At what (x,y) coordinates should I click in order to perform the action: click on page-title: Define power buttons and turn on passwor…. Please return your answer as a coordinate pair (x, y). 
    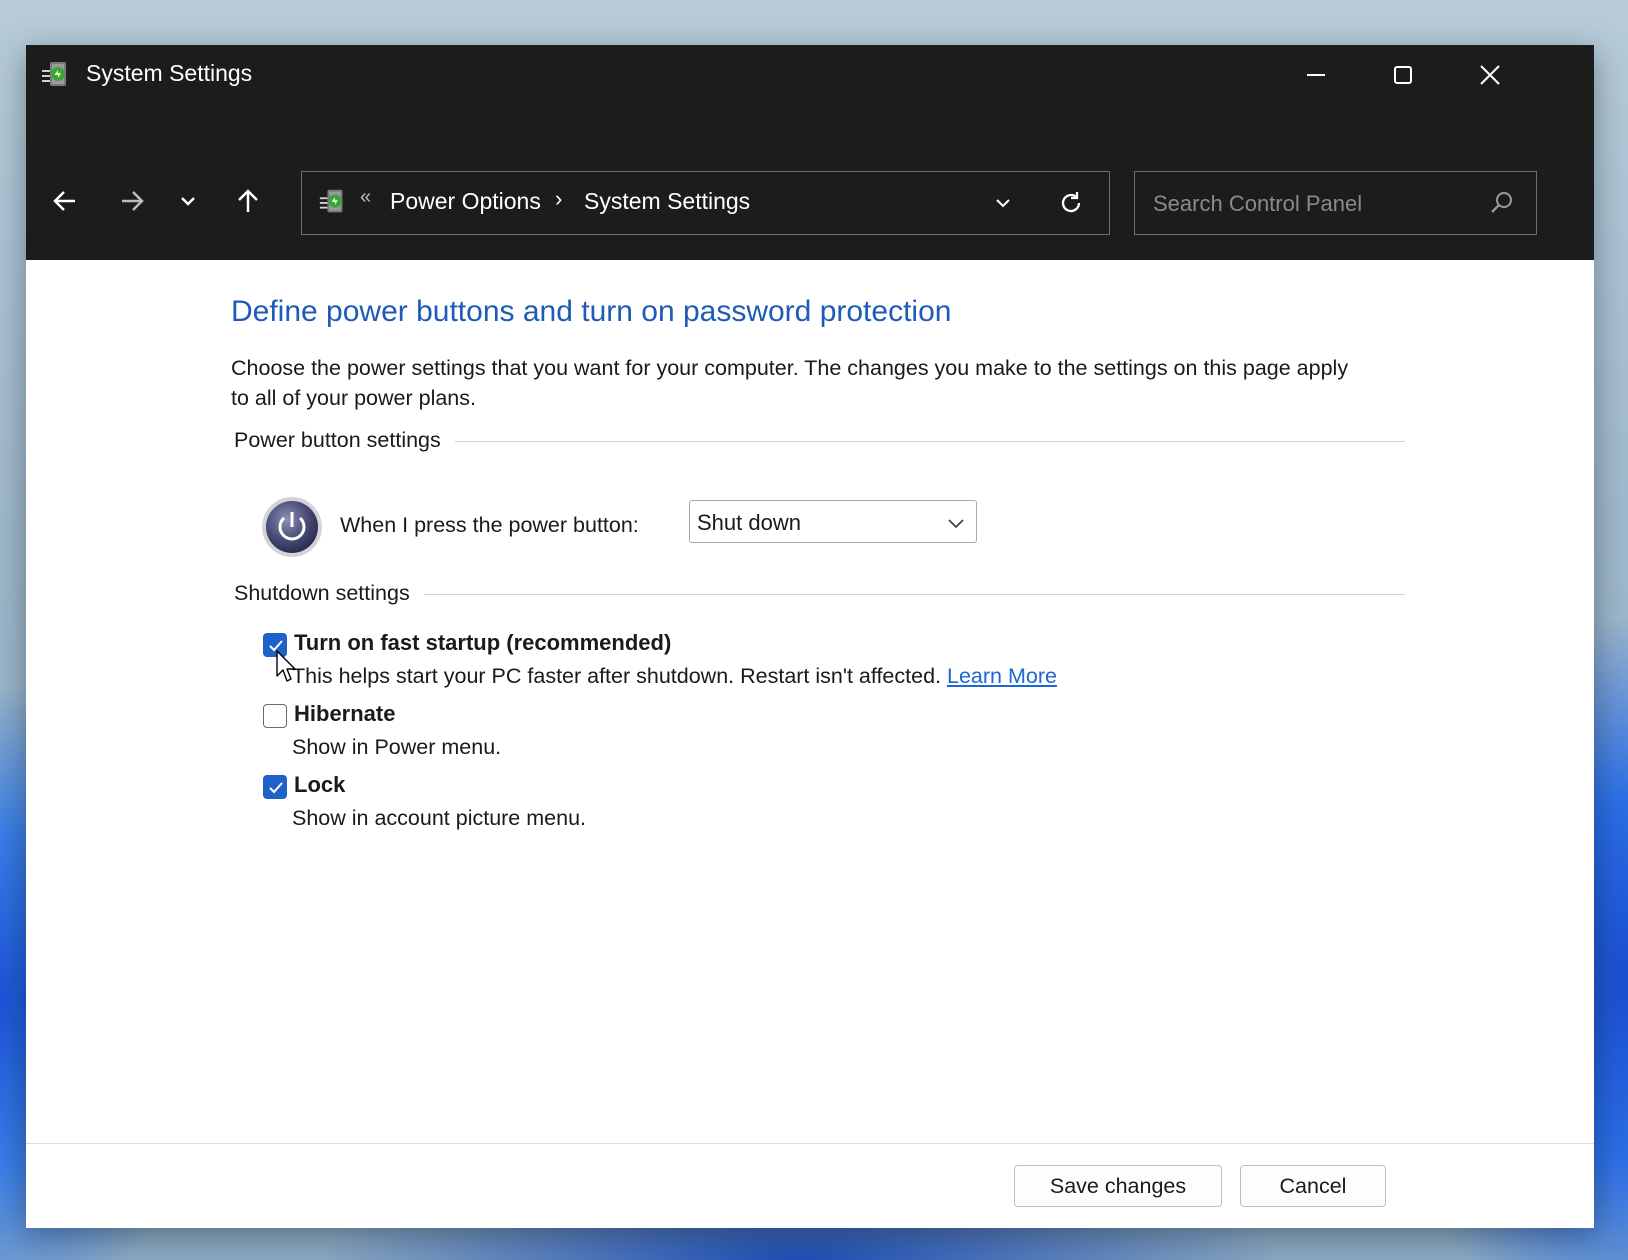
    Looking at the image, I should click on (591, 311).